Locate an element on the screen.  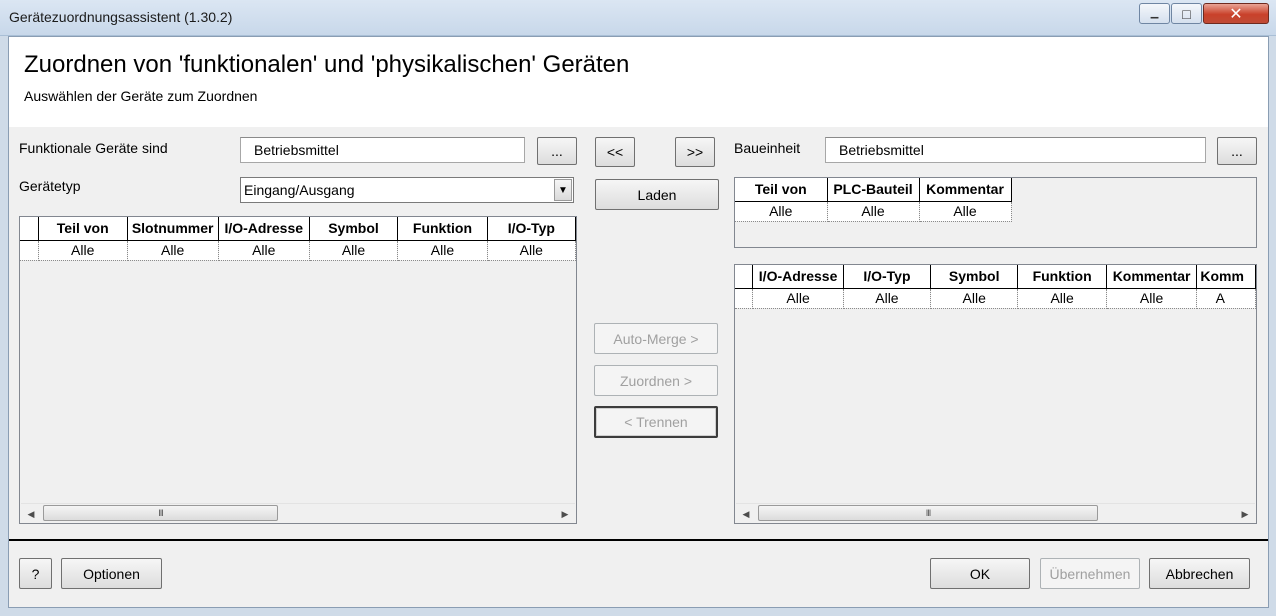
close-icon: ✕ is located at coordinates (1236, 14).